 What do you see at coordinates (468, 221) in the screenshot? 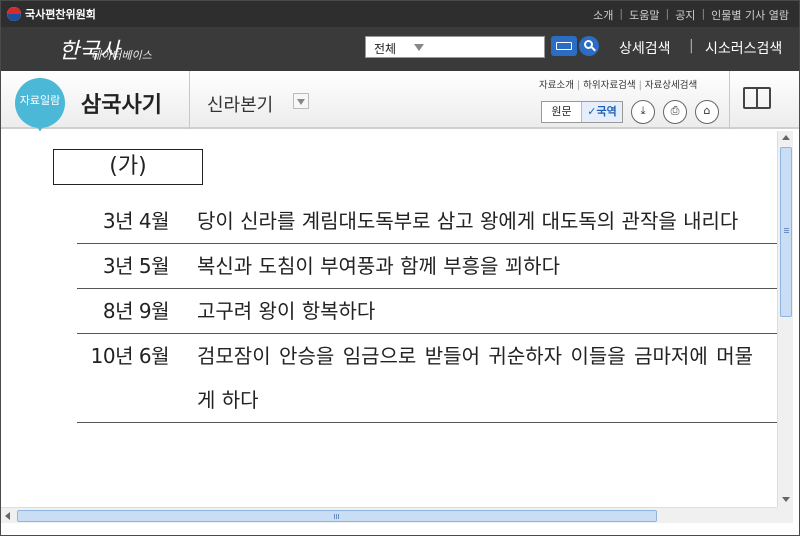
I see `event-text: 당이 신라를 계림대도독부로 삼고 왕에게 대도독의 관작을 내리다` at bounding box center [468, 221].